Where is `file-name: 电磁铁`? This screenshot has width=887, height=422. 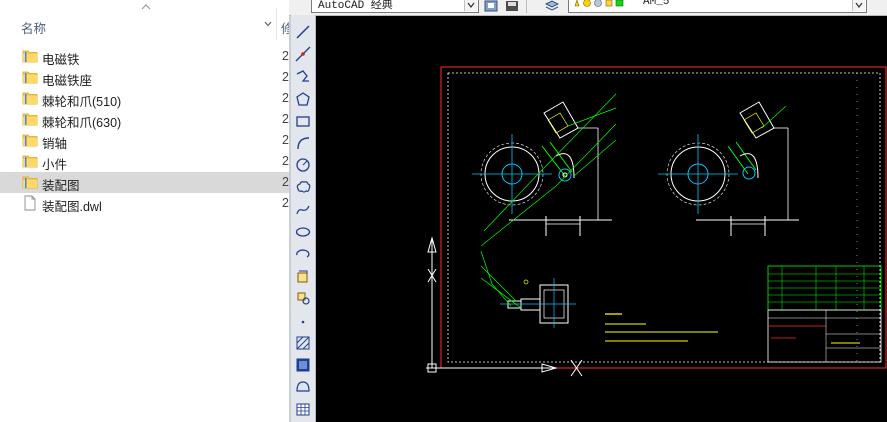 file-name: 电磁铁 is located at coordinates (61, 60).